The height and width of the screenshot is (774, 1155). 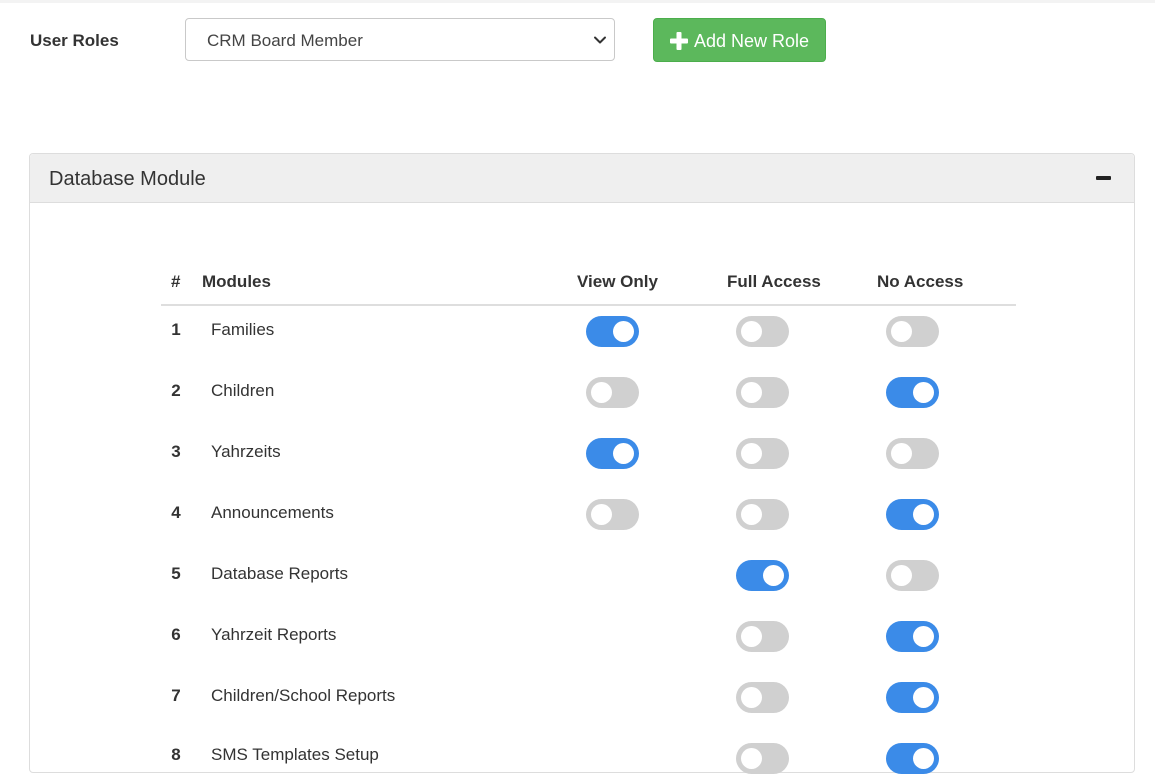 I want to click on column-header-full-access: Full Access, so click(x=774, y=281).